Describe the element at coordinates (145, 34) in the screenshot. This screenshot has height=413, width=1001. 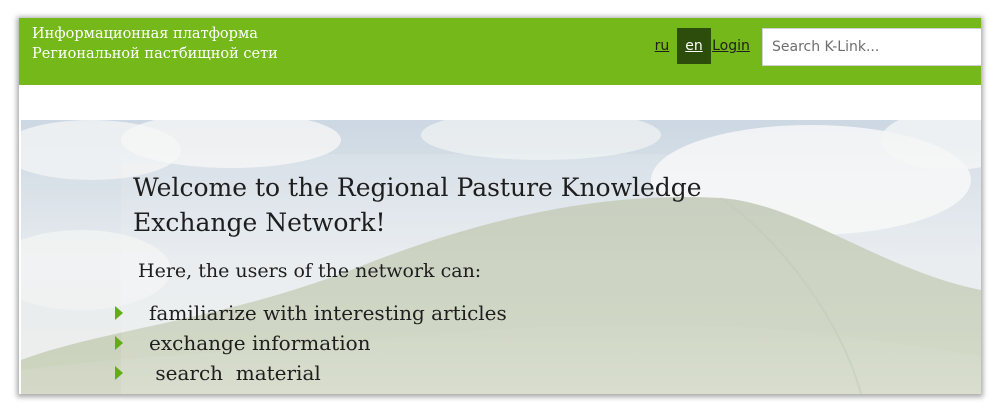
I see `brand-line-1: Информационная платформа` at that location.